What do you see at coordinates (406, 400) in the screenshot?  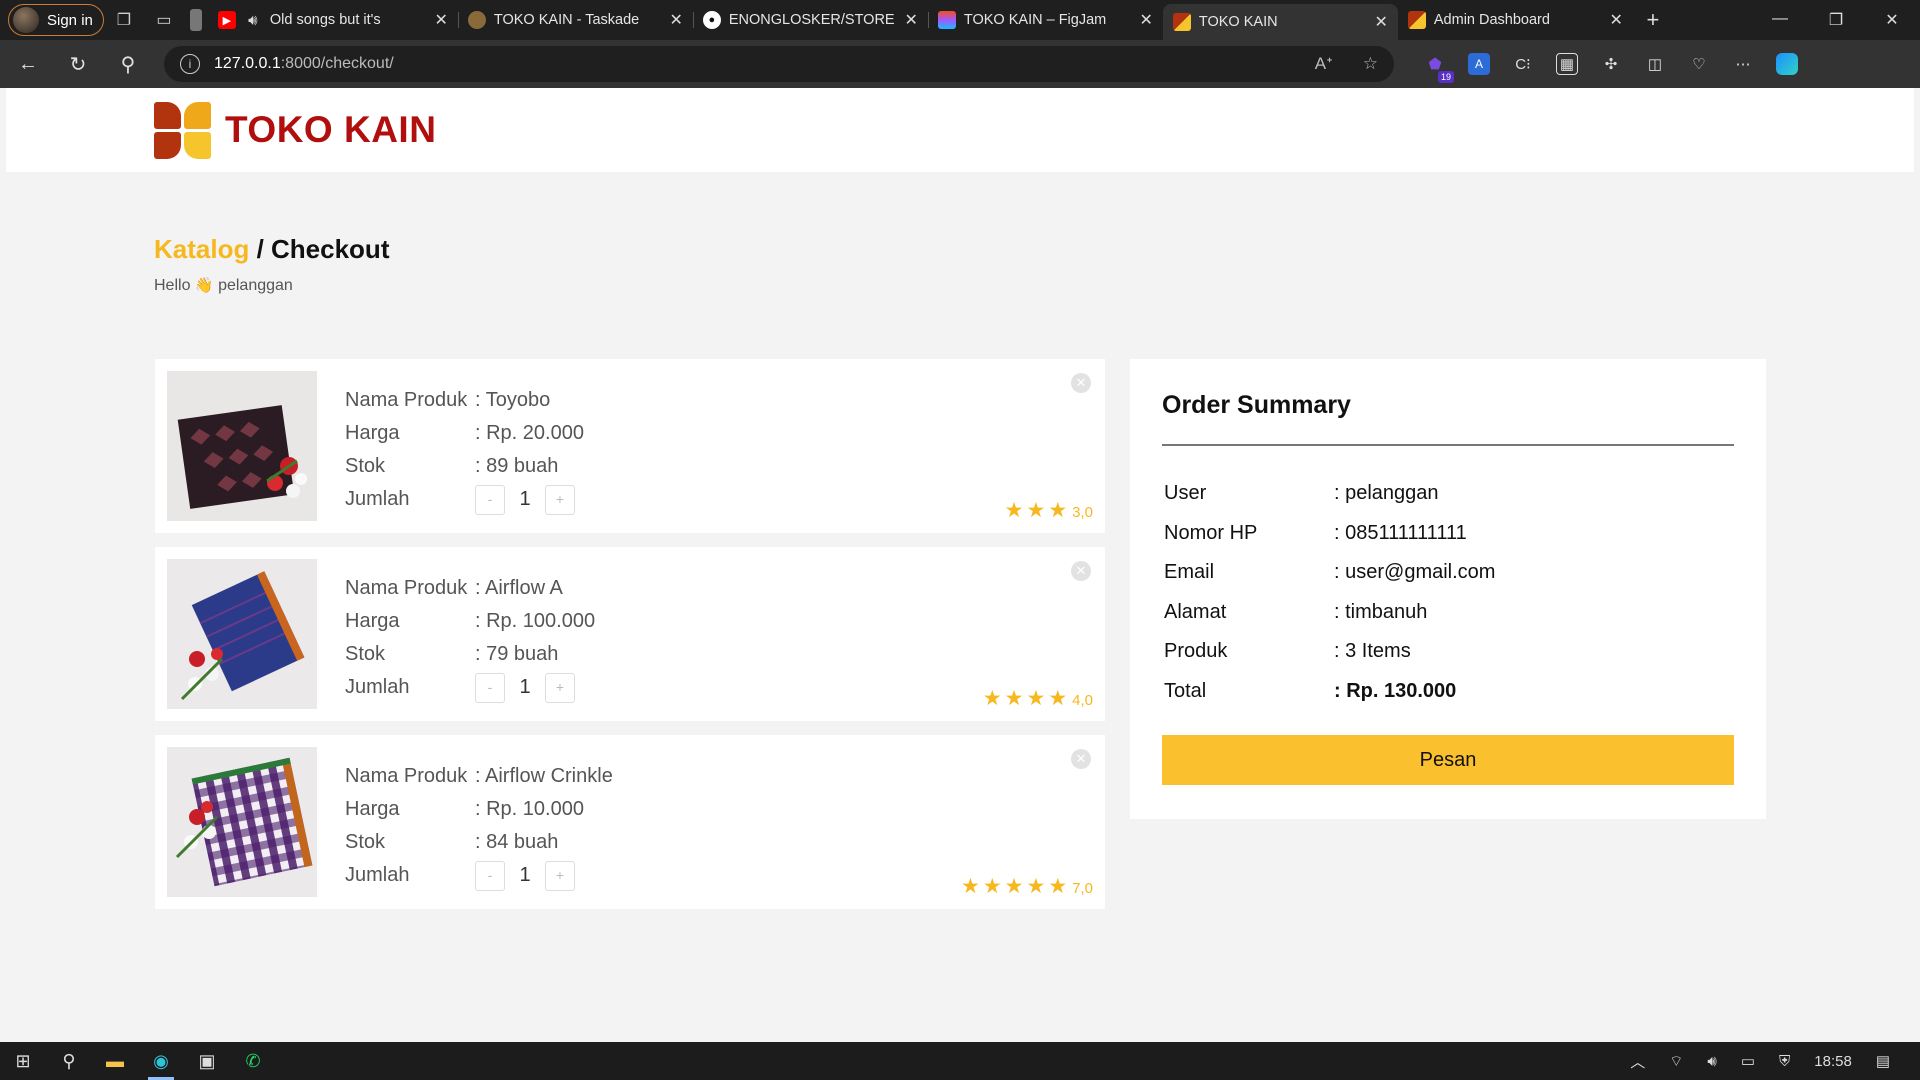 I see `label-name: Nama Produk` at bounding box center [406, 400].